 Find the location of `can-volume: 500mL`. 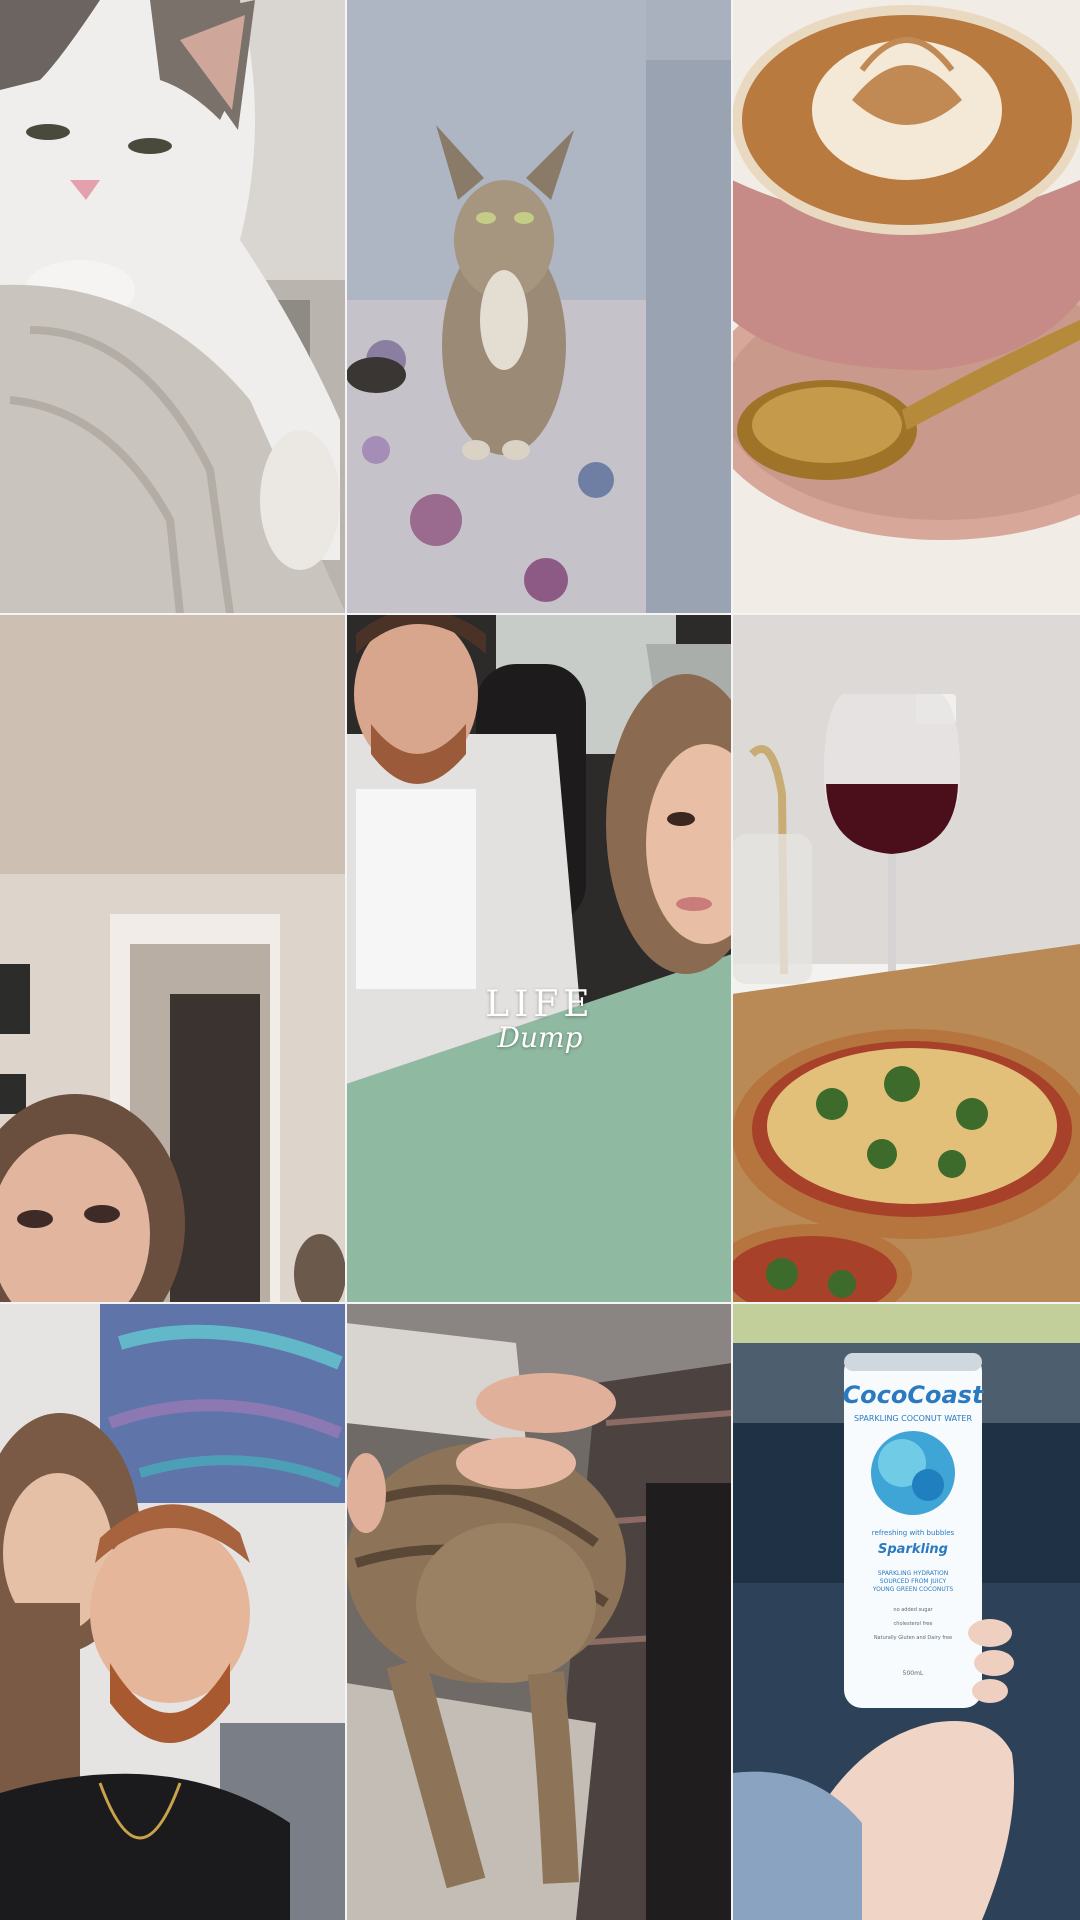

can-volume: 500mL is located at coordinates (913, 1673).